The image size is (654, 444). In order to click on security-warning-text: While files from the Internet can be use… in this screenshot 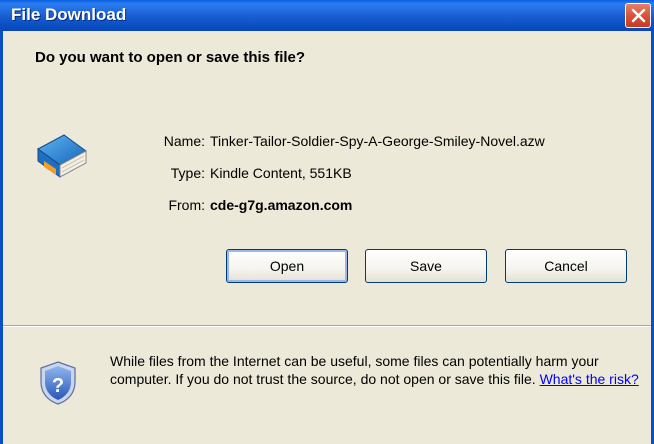, I will do `click(354, 370)`.